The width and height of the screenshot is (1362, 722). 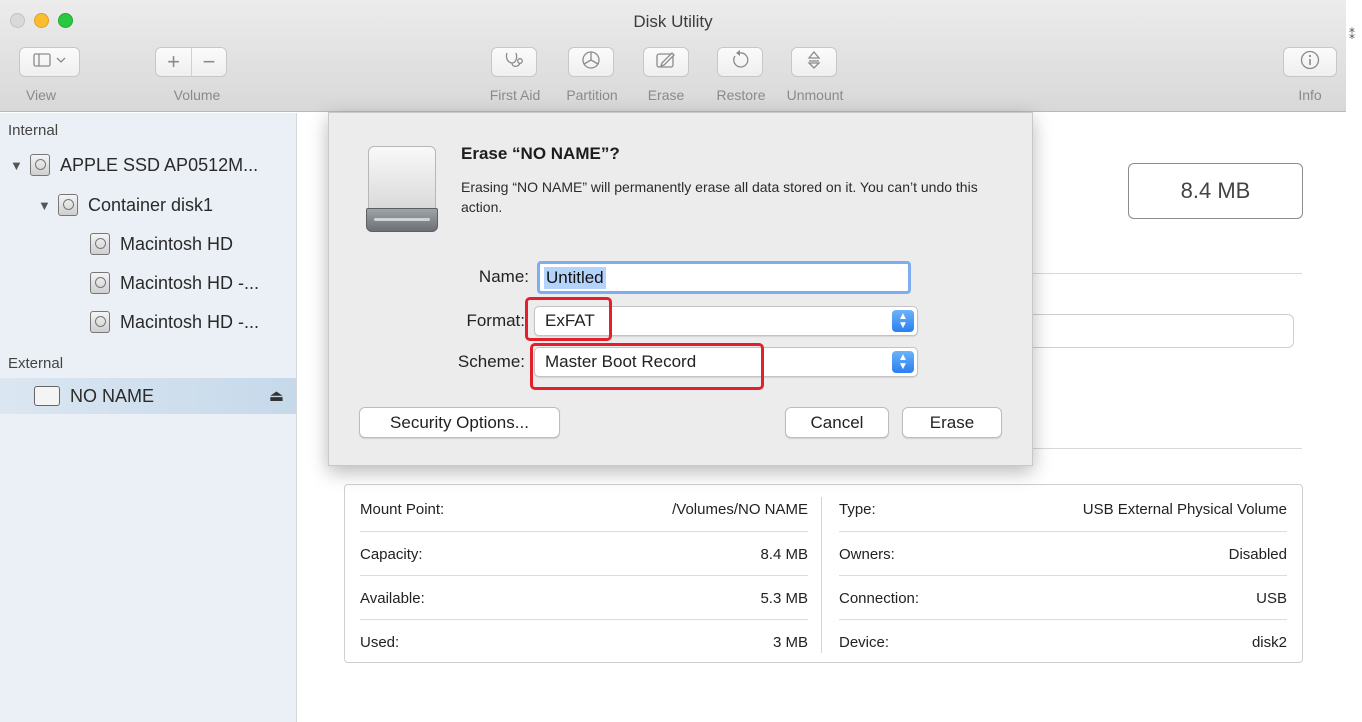 I want to click on name-field-value: Untitled, so click(x=575, y=277).